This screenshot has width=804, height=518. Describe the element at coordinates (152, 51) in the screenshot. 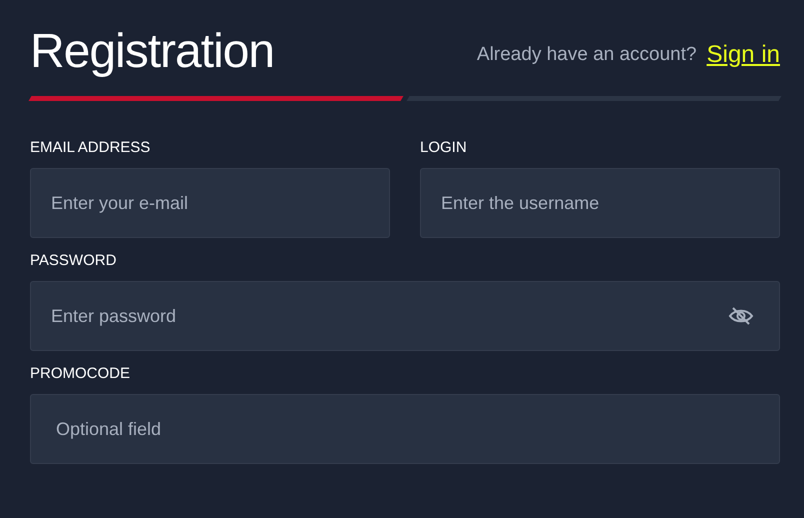

I see `page-title: Registration` at that location.